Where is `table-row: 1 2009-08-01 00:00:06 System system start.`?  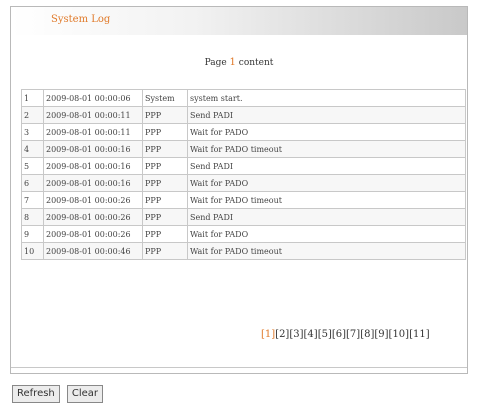 table-row: 1 2009-08-01 00:00:06 System system start. is located at coordinates (243, 98).